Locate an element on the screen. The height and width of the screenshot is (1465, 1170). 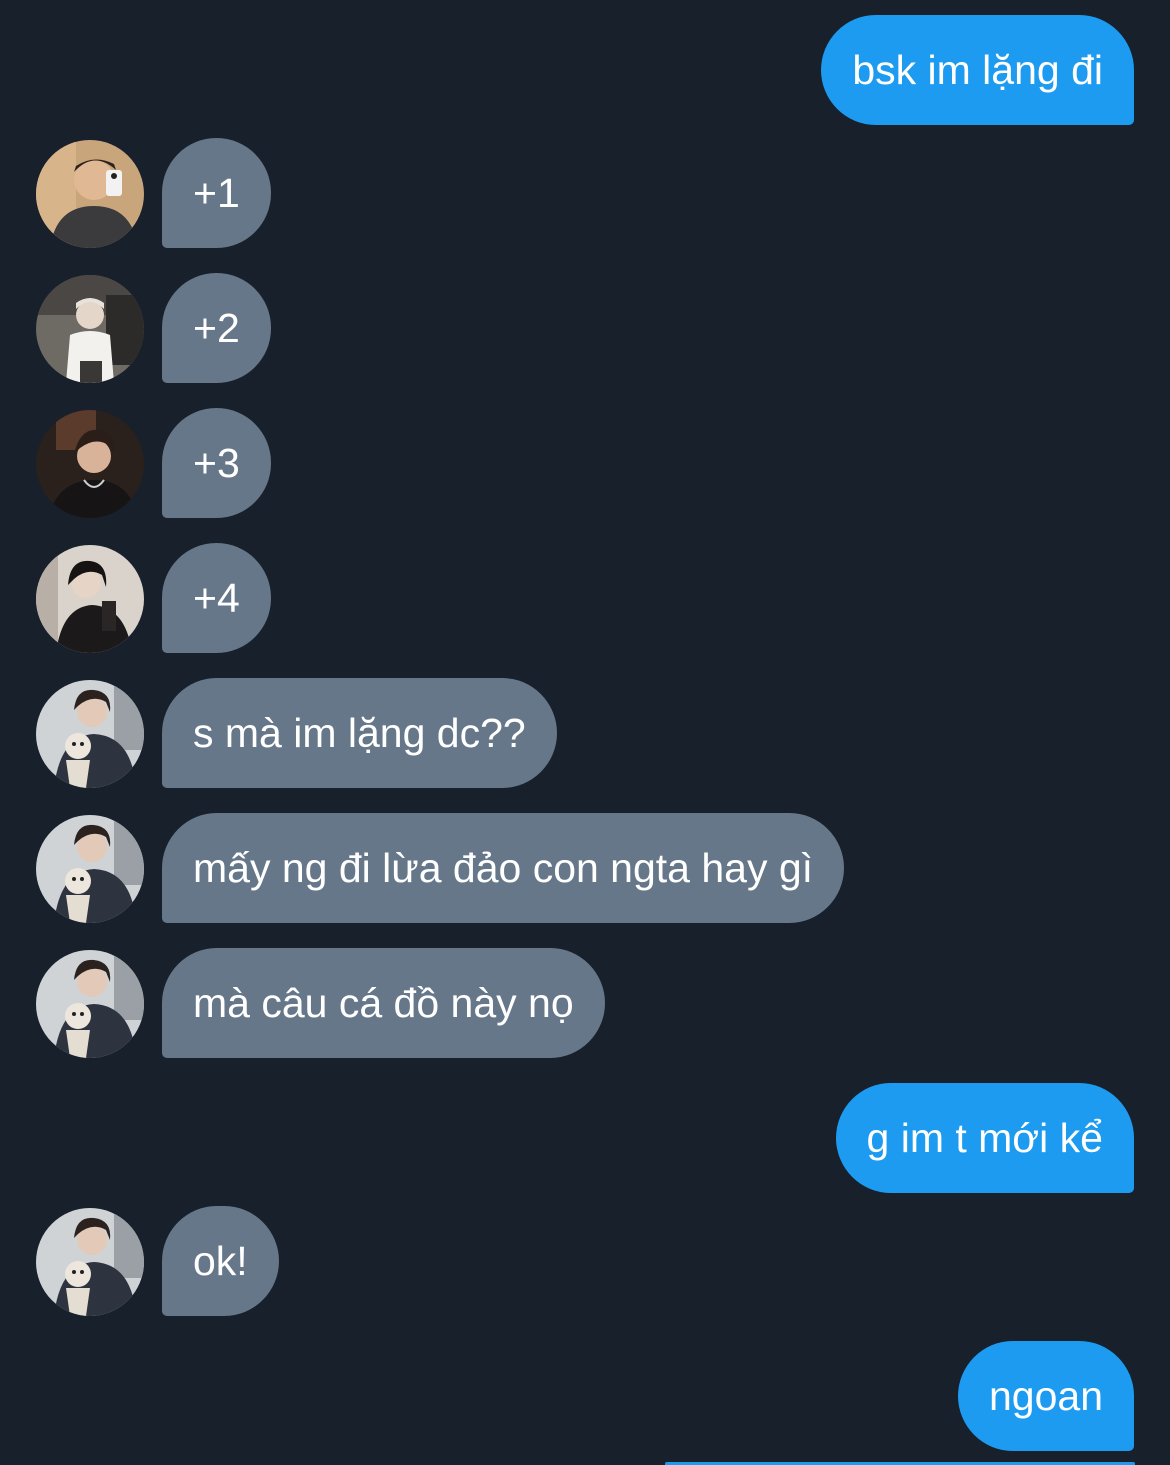
received-message-bubble: +3 is located at coordinates (216, 463).